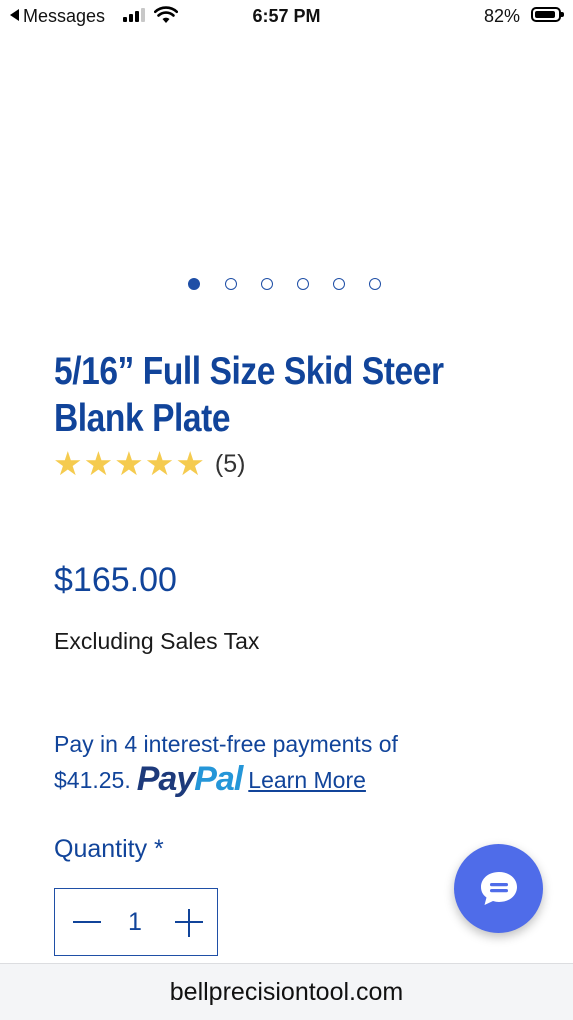 The width and height of the screenshot is (573, 1020). What do you see at coordinates (87, 922) in the screenshot?
I see `decrement-button` at bounding box center [87, 922].